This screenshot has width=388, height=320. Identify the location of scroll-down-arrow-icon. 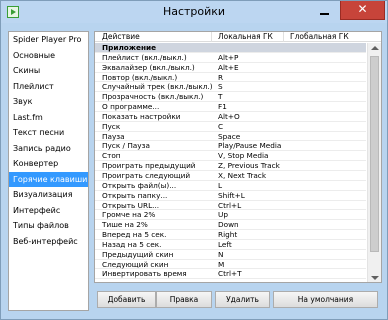
(375, 278).